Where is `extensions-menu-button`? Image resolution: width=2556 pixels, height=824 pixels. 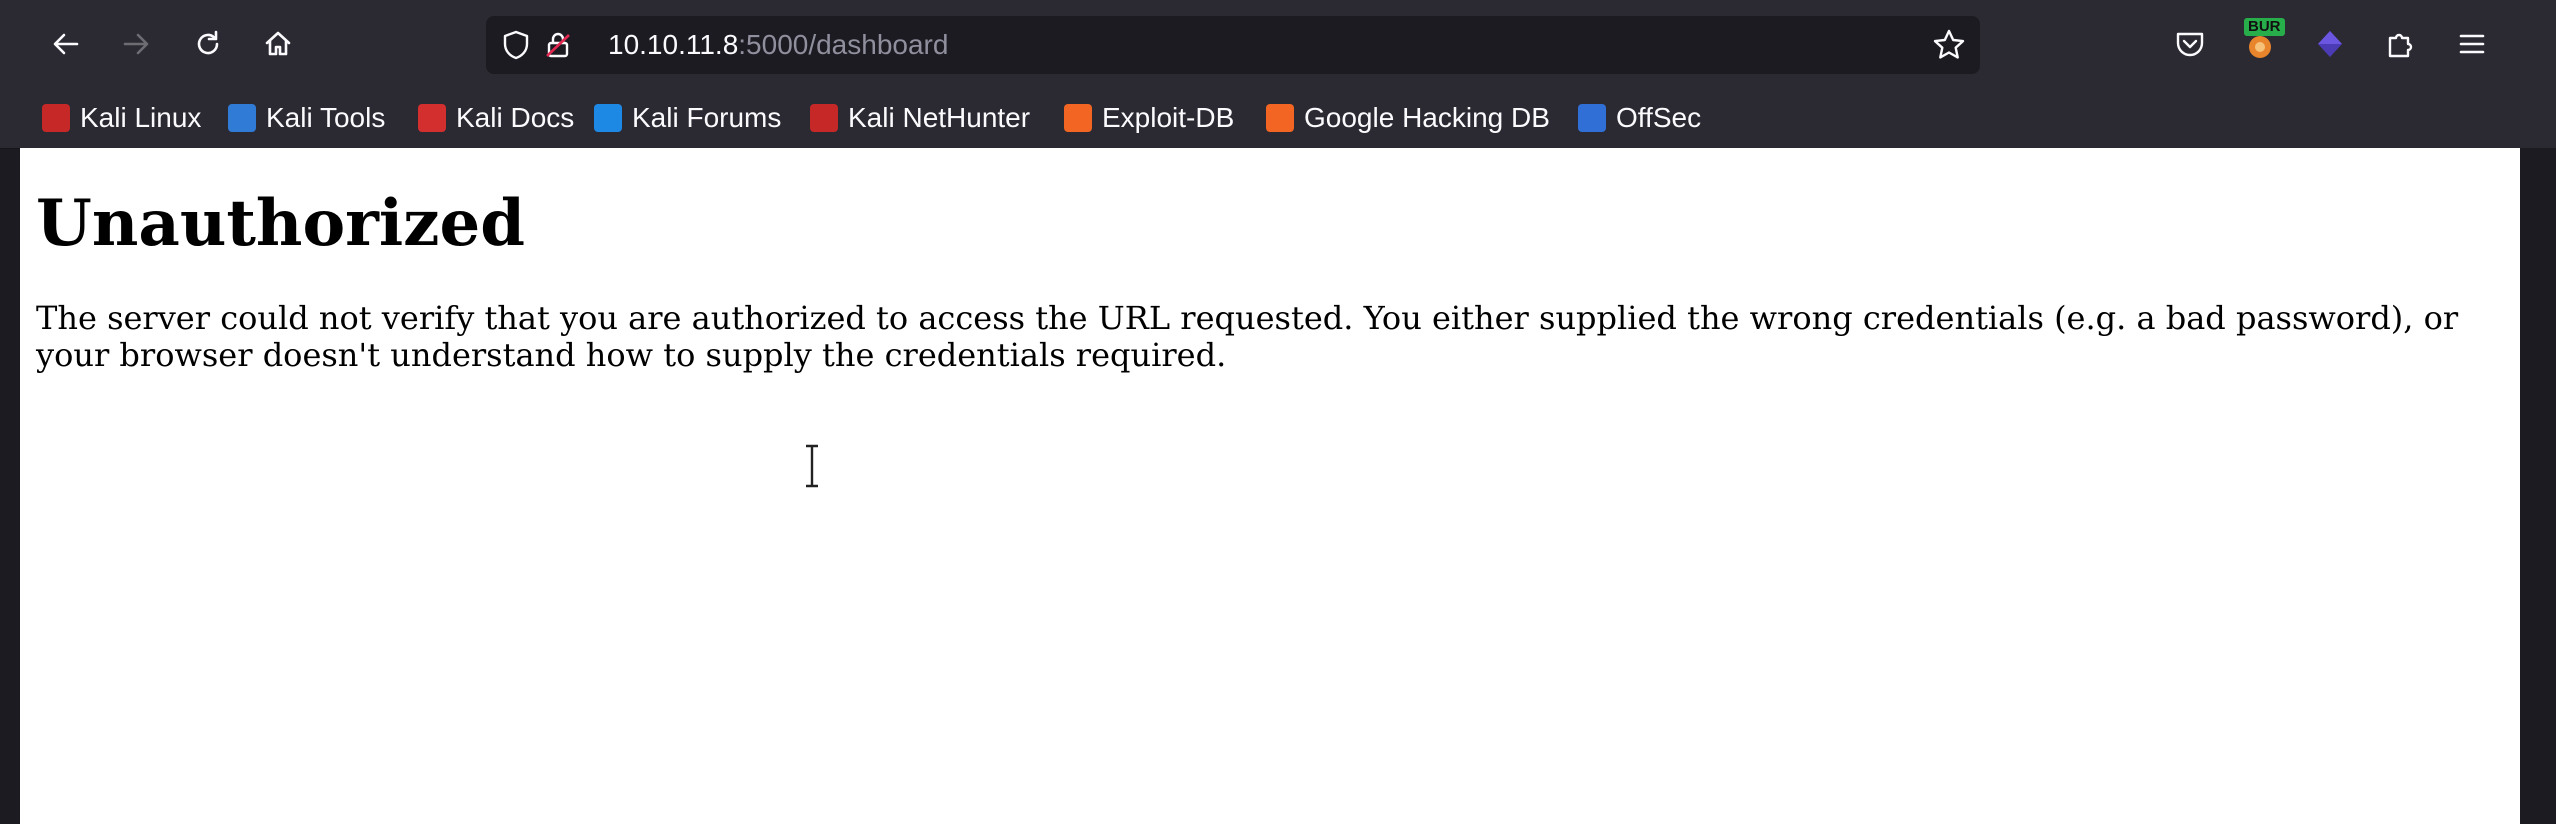
extensions-menu-button is located at coordinates (2400, 44).